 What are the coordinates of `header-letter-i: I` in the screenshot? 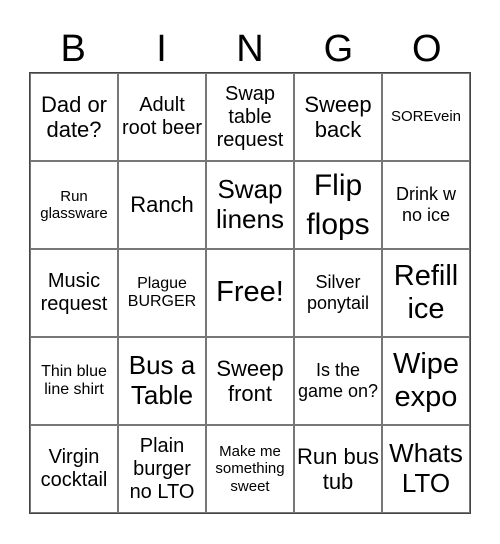 It's located at (161, 49).